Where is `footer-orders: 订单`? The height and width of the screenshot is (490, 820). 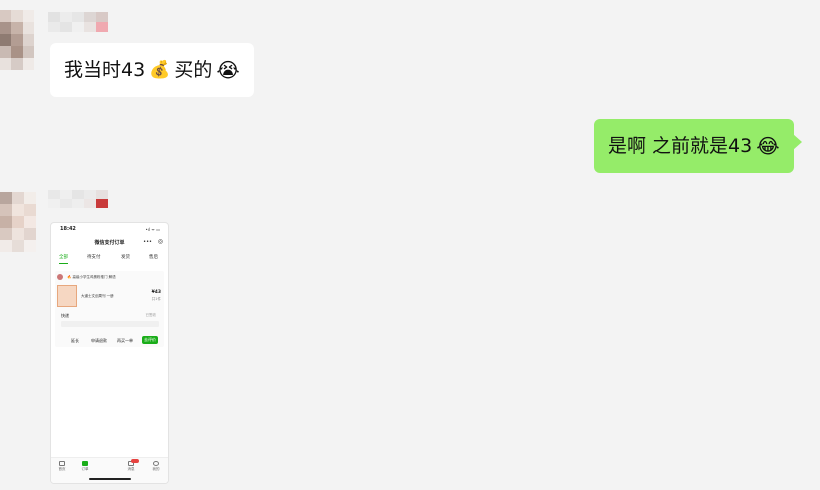
footer-orders: 订单 is located at coordinates (85, 466).